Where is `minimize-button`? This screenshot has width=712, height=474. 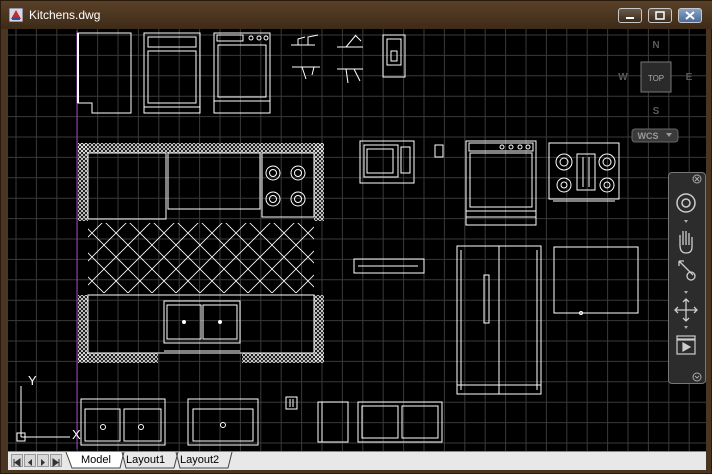 minimize-button is located at coordinates (630, 15).